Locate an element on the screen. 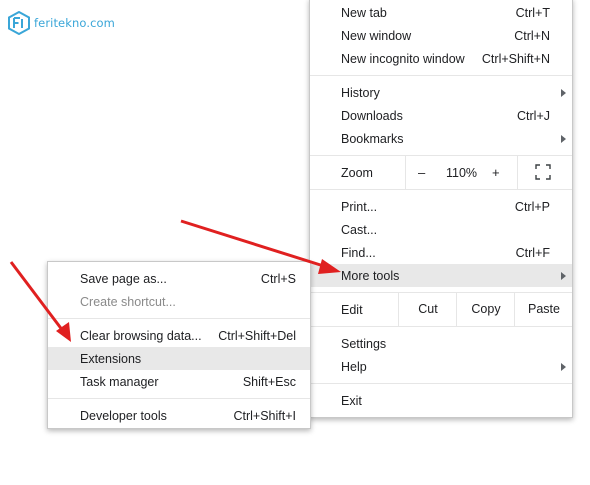 The height and width of the screenshot is (485, 590). menu-item-label: Help is located at coordinates (354, 366).